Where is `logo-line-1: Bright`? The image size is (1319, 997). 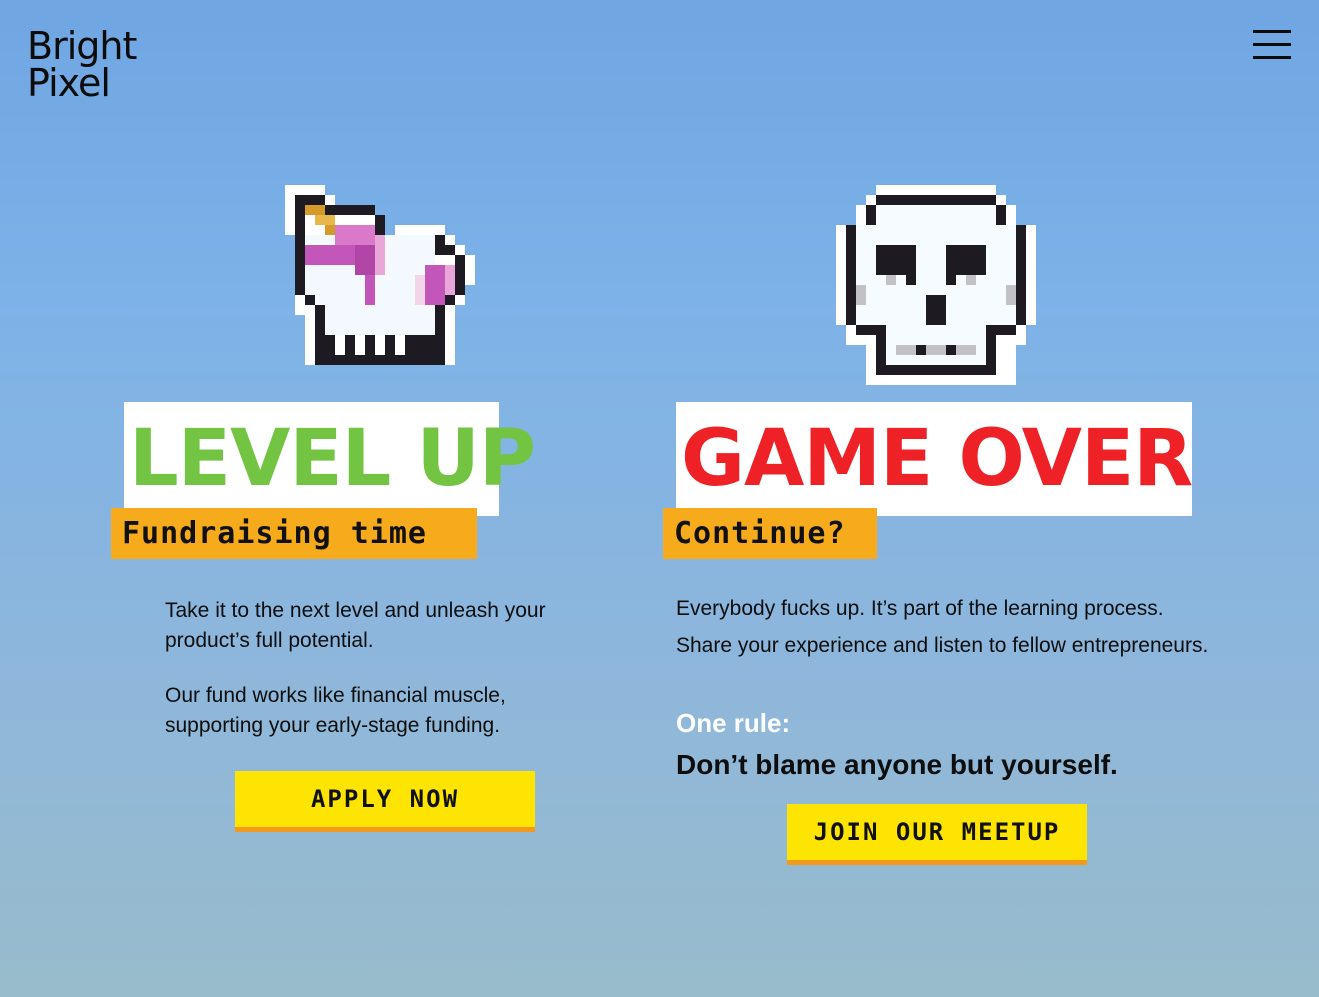
logo-line-1: Bright is located at coordinates (82, 46).